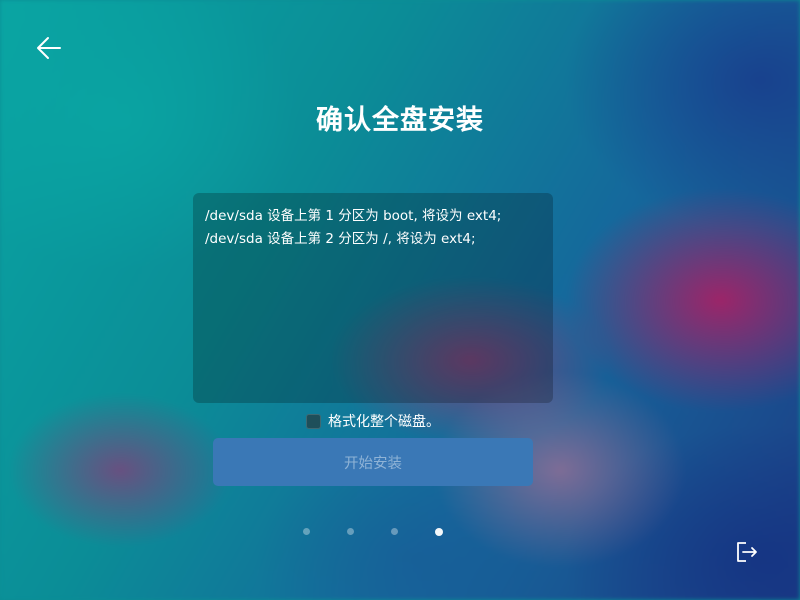  What do you see at coordinates (384, 422) in the screenshot?
I see `format-disk-label: 格式化整个磁盘。` at bounding box center [384, 422].